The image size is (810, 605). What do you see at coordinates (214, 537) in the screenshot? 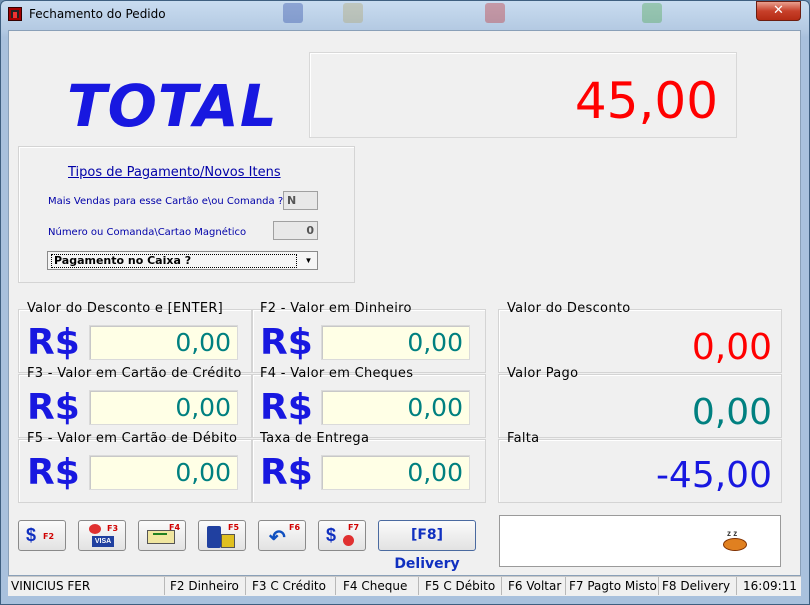
I see `debit-card-icon` at bounding box center [214, 537].